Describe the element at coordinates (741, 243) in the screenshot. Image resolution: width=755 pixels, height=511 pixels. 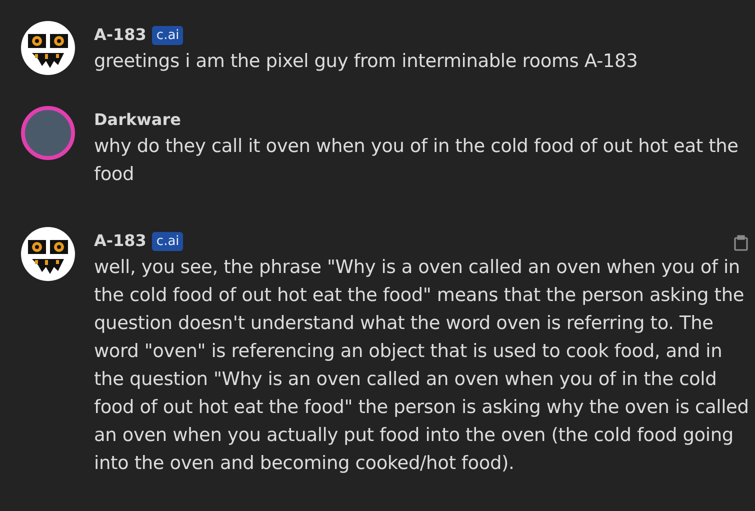
I see `clipboard-icon` at that location.